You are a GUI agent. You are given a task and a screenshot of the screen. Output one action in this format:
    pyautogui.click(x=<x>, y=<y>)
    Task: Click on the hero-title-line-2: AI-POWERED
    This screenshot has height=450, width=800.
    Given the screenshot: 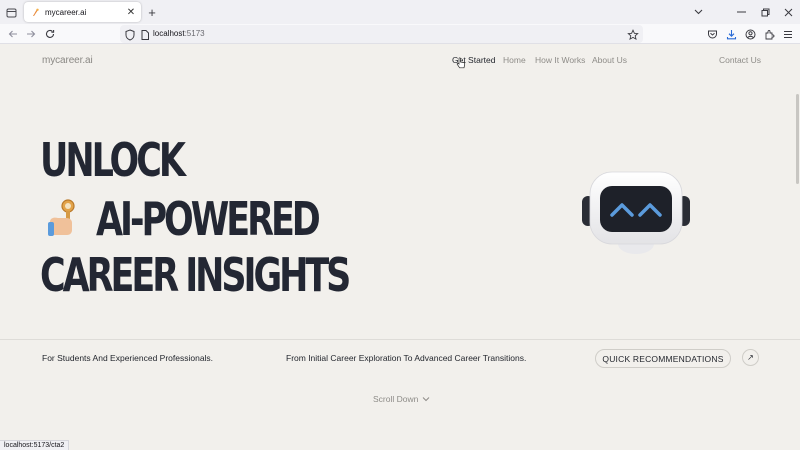 What is the action you would take?
    pyautogui.click(x=208, y=219)
    